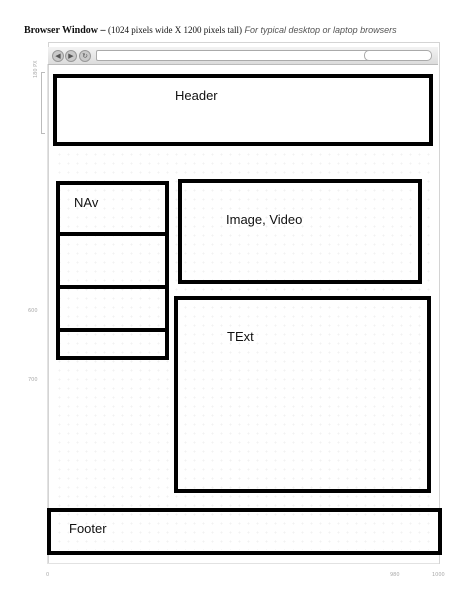 The height and width of the screenshot is (598, 465). What do you see at coordinates (33, 380) in the screenshot?
I see `ruler-mark-700: 700` at bounding box center [33, 380].